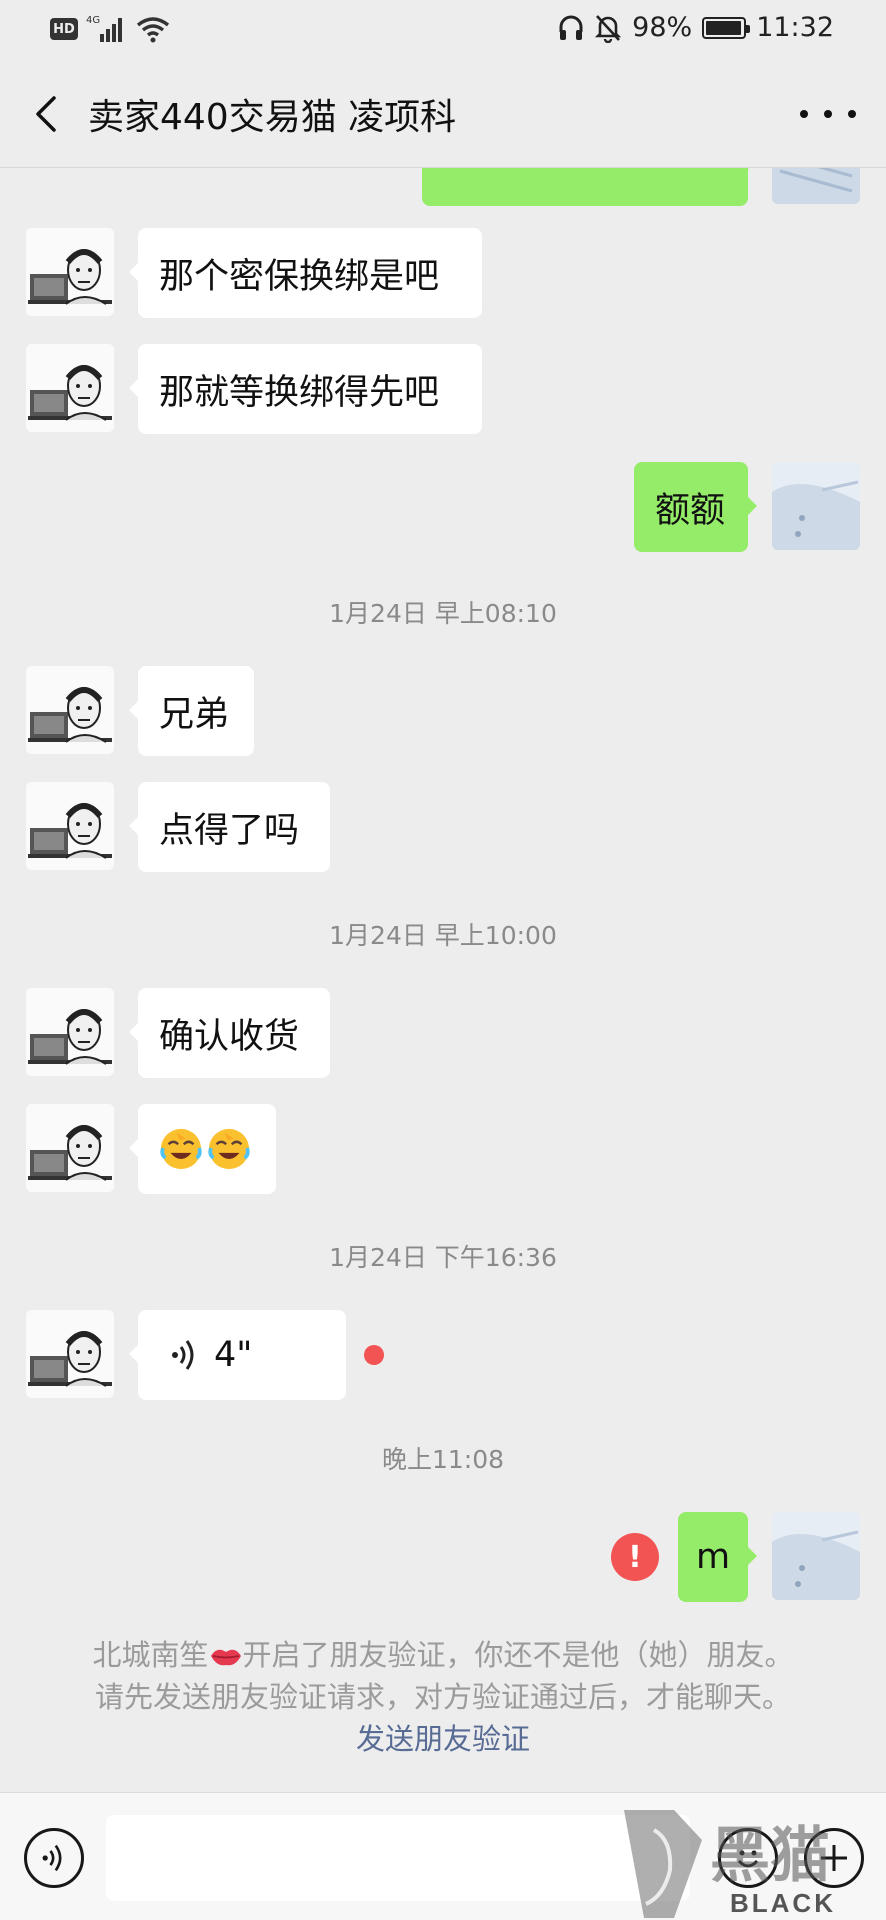 The height and width of the screenshot is (1920, 886). I want to click on clock-time: 11:32, so click(795, 27).